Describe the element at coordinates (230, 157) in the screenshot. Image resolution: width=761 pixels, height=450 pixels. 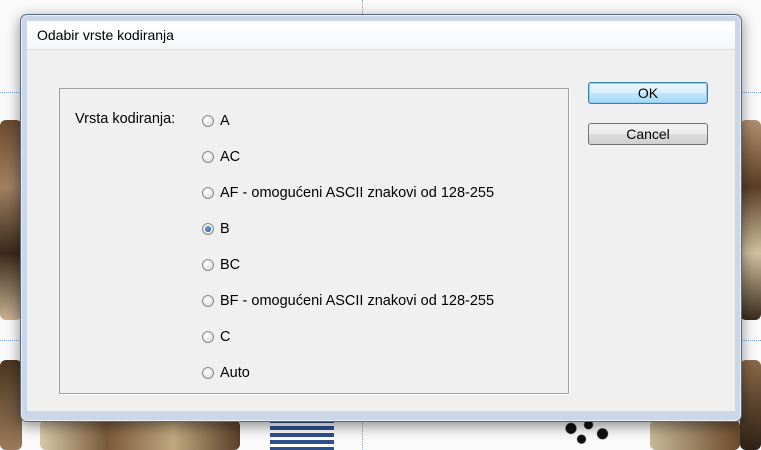
I see `encoding-option-label: AC` at that location.